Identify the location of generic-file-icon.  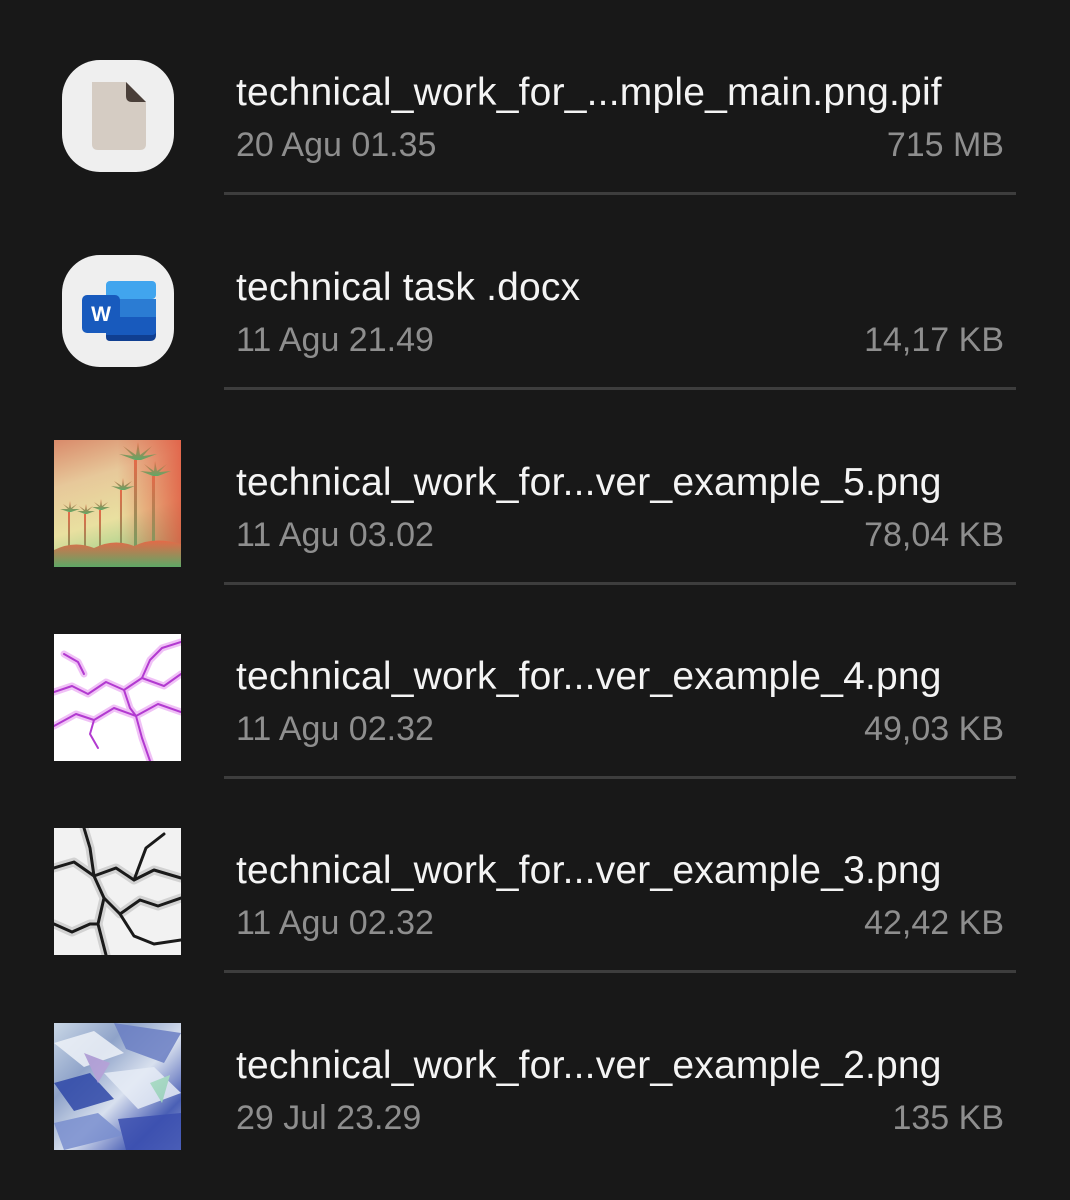
(118, 116).